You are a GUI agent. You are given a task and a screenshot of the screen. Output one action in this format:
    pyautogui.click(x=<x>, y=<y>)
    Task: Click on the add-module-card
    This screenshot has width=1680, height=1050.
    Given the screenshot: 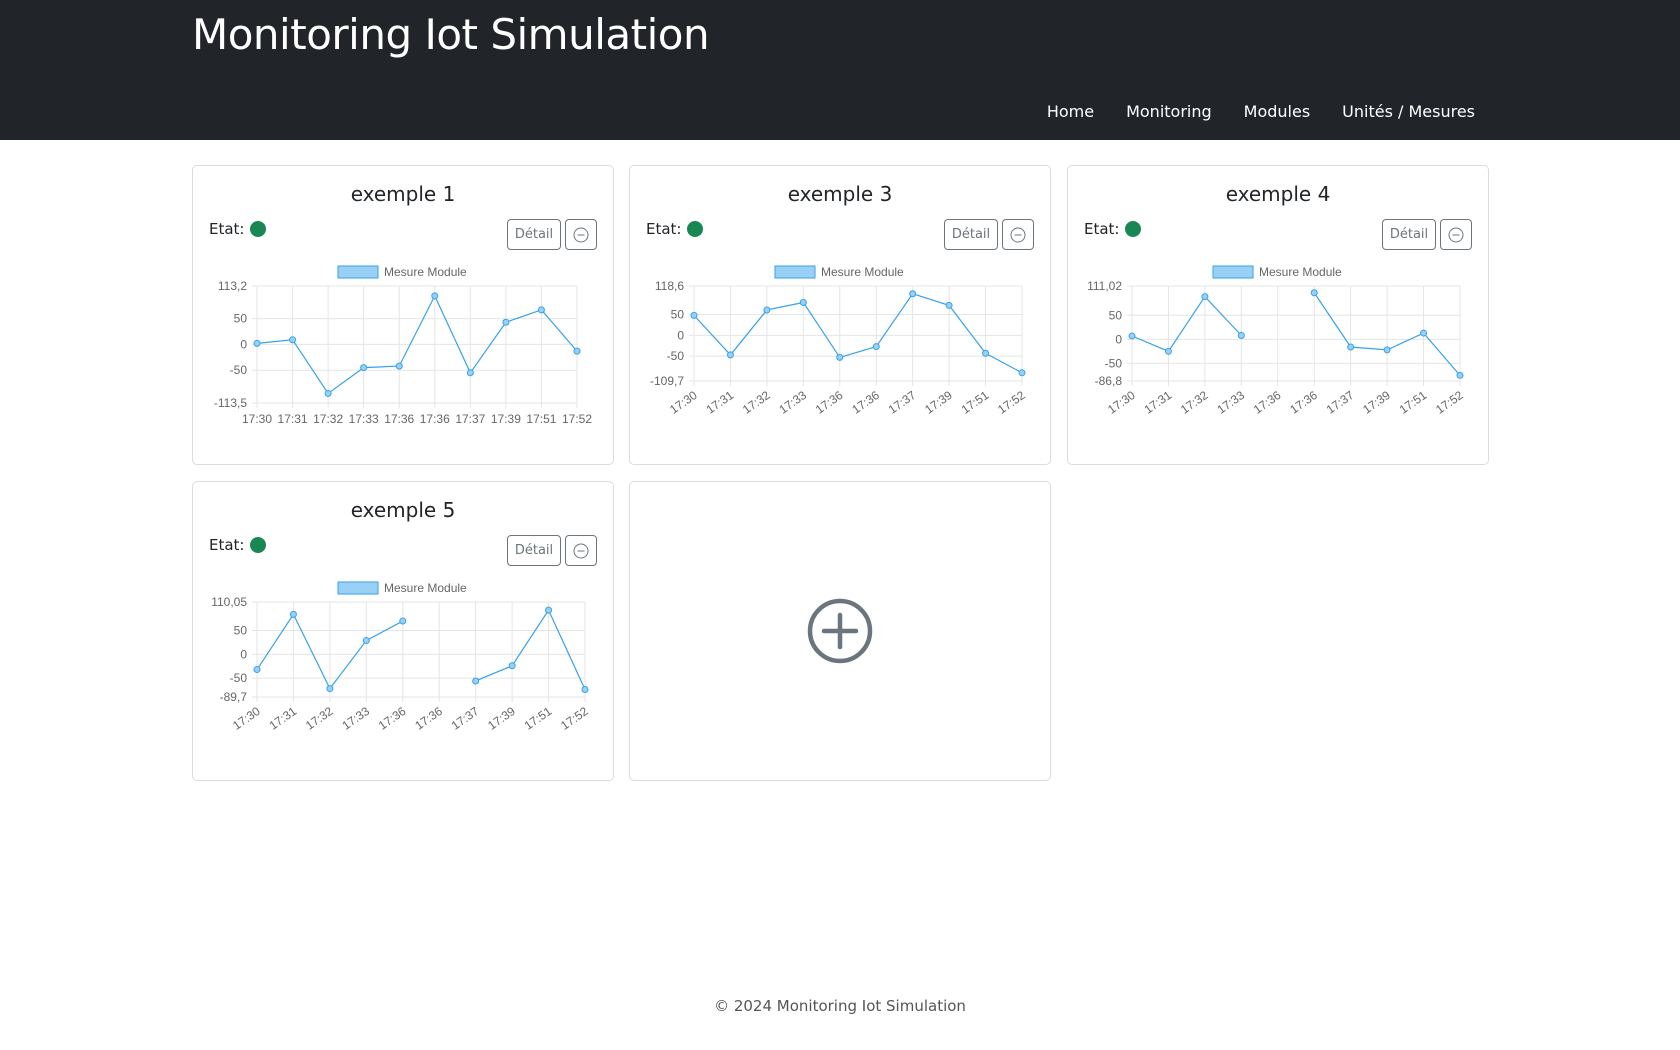 What is the action you would take?
    pyautogui.click(x=840, y=631)
    